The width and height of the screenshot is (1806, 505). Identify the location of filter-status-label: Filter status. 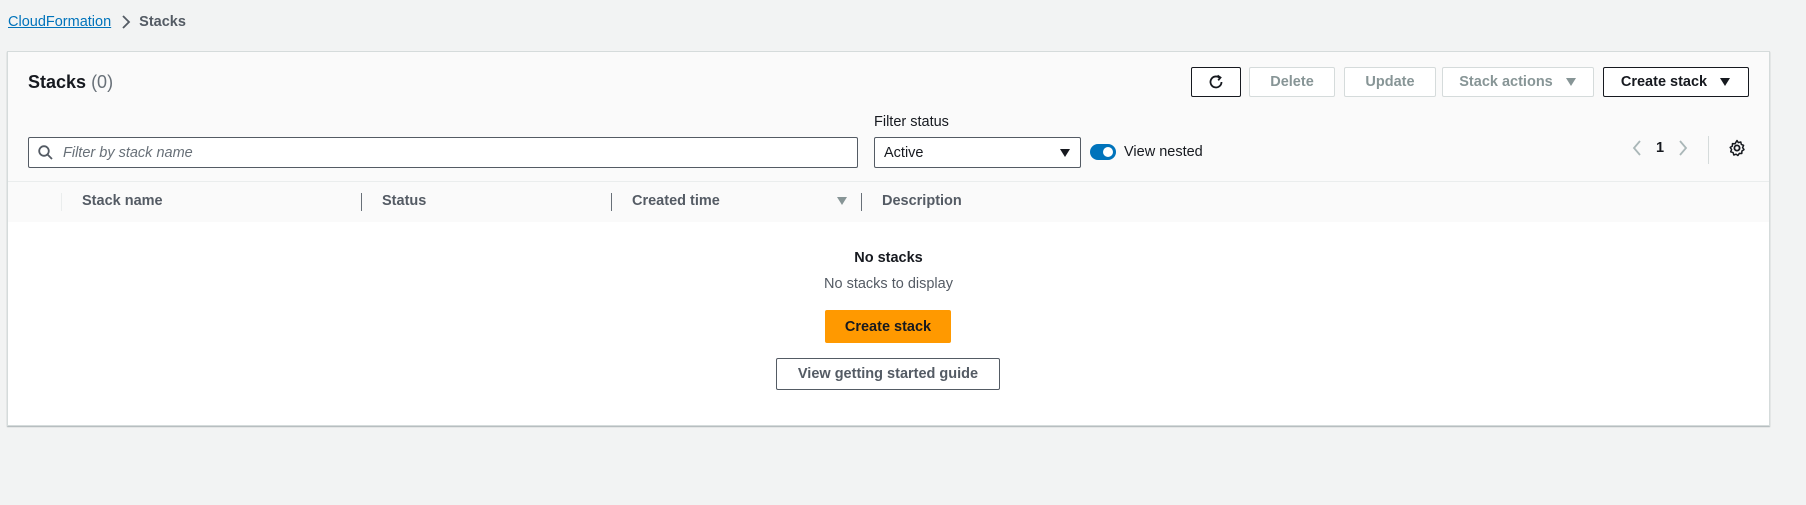
(911, 122).